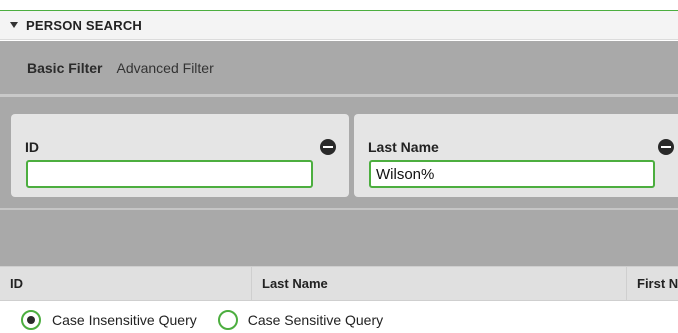 The width and height of the screenshot is (678, 333). I want to click on last-name-field-label: Last Name, so click(403, 147).